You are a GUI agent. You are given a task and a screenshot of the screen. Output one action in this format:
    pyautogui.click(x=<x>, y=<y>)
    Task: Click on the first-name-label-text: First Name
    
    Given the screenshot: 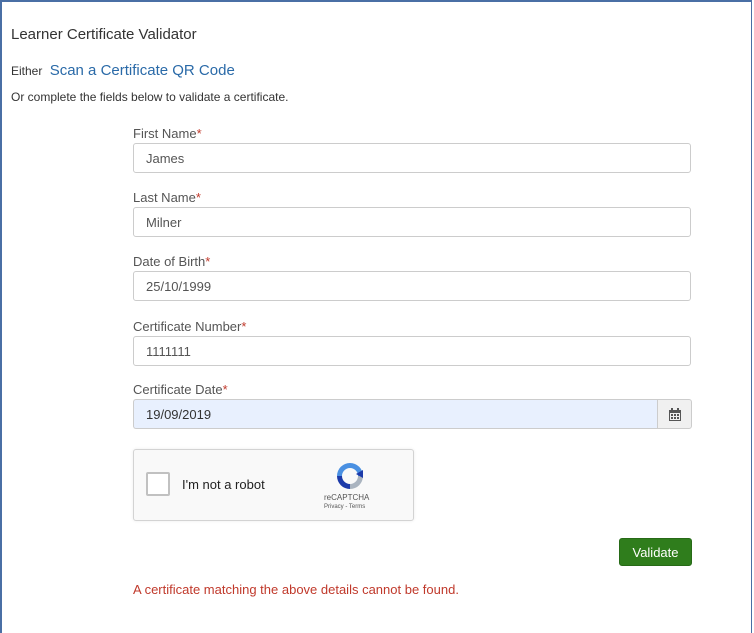 What is the action you would take?
    pyautogui.click(x=165, y=133)
    